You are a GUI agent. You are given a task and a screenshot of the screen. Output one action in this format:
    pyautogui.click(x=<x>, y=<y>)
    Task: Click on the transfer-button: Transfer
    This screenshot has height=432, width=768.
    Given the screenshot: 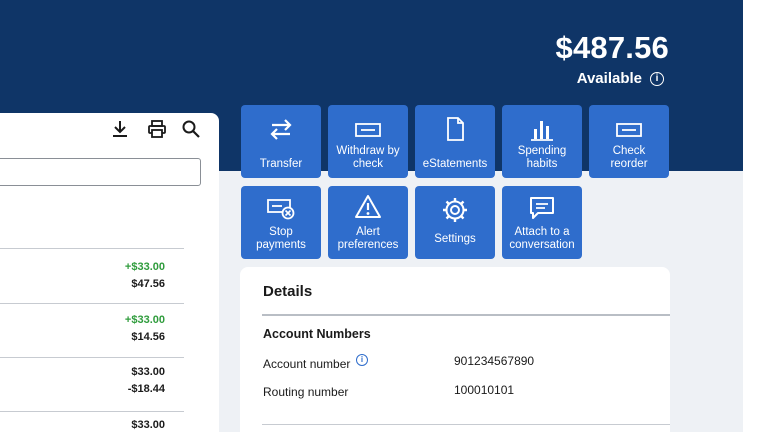 What is the action you would take?
    pyautogui.click(x=281, y=141)
    